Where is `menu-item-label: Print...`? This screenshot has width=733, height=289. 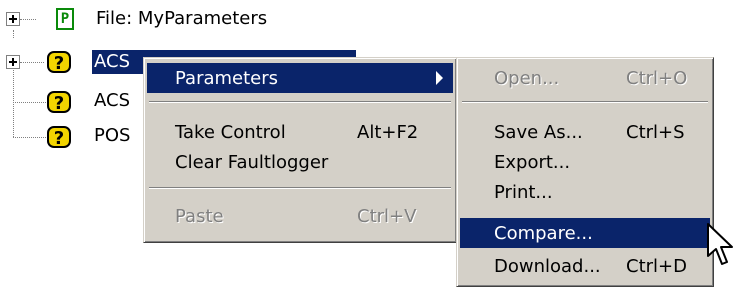 menu-item-label: Print... is located at coordinates (523, 192).